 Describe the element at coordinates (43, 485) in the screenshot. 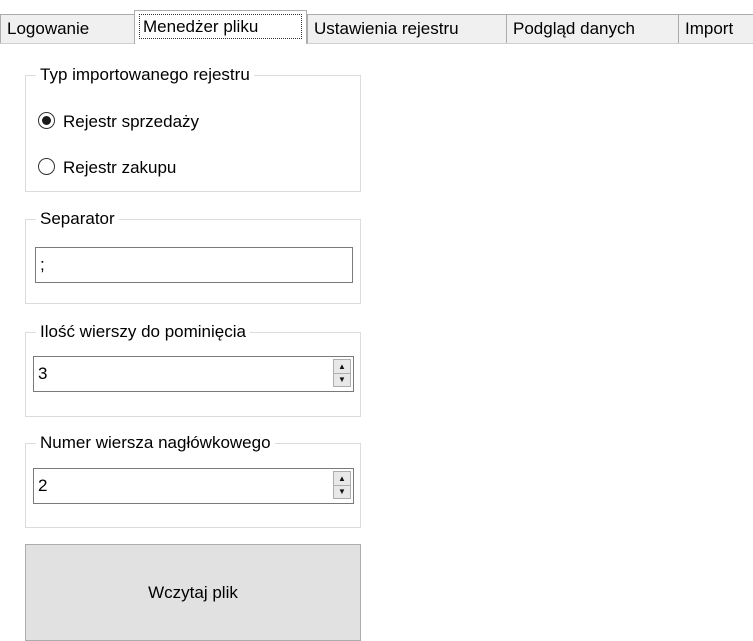

I see `header-row-value: 2` at that location.